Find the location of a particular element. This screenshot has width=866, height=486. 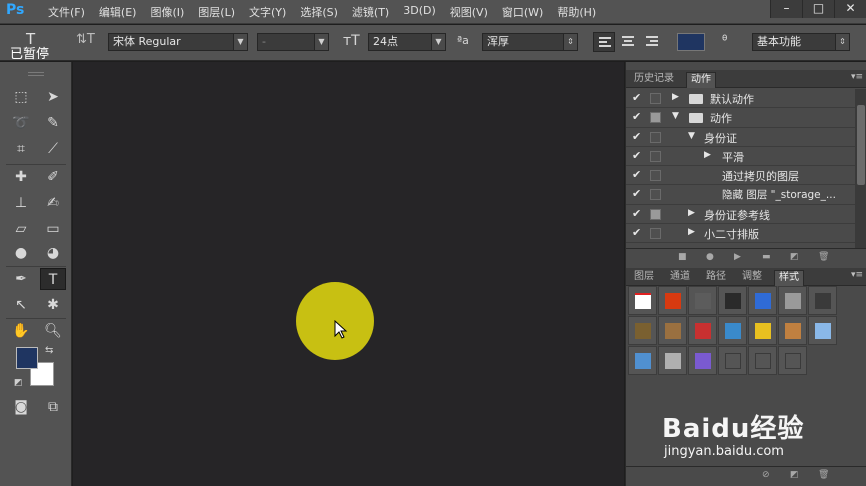

screen-mode-icon: ⧉ is located at coordinates (53, 407).